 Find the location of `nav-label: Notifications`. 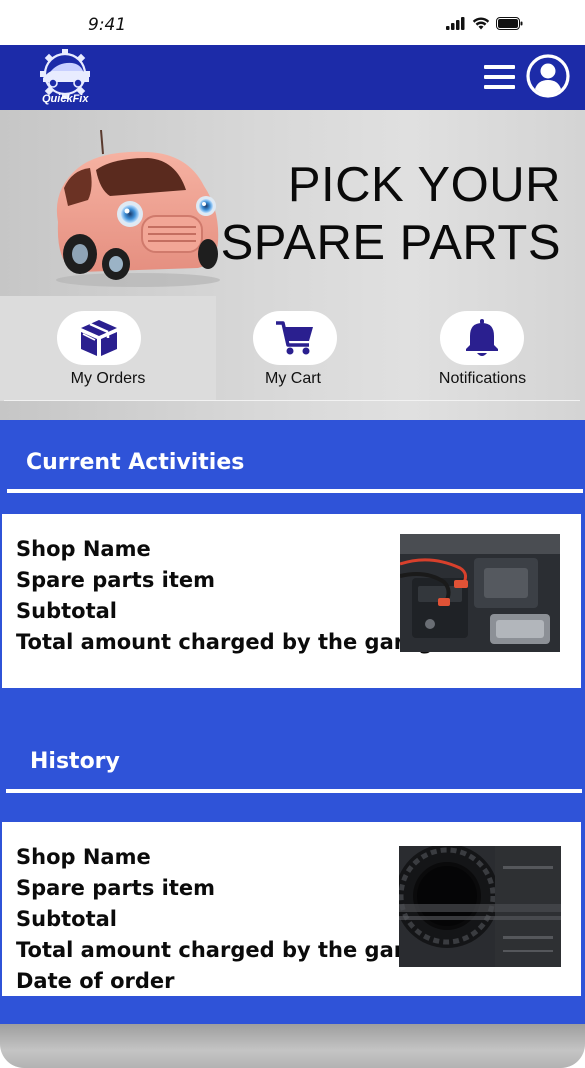

nav-label: Notifications is located at coordinates (482, 378).